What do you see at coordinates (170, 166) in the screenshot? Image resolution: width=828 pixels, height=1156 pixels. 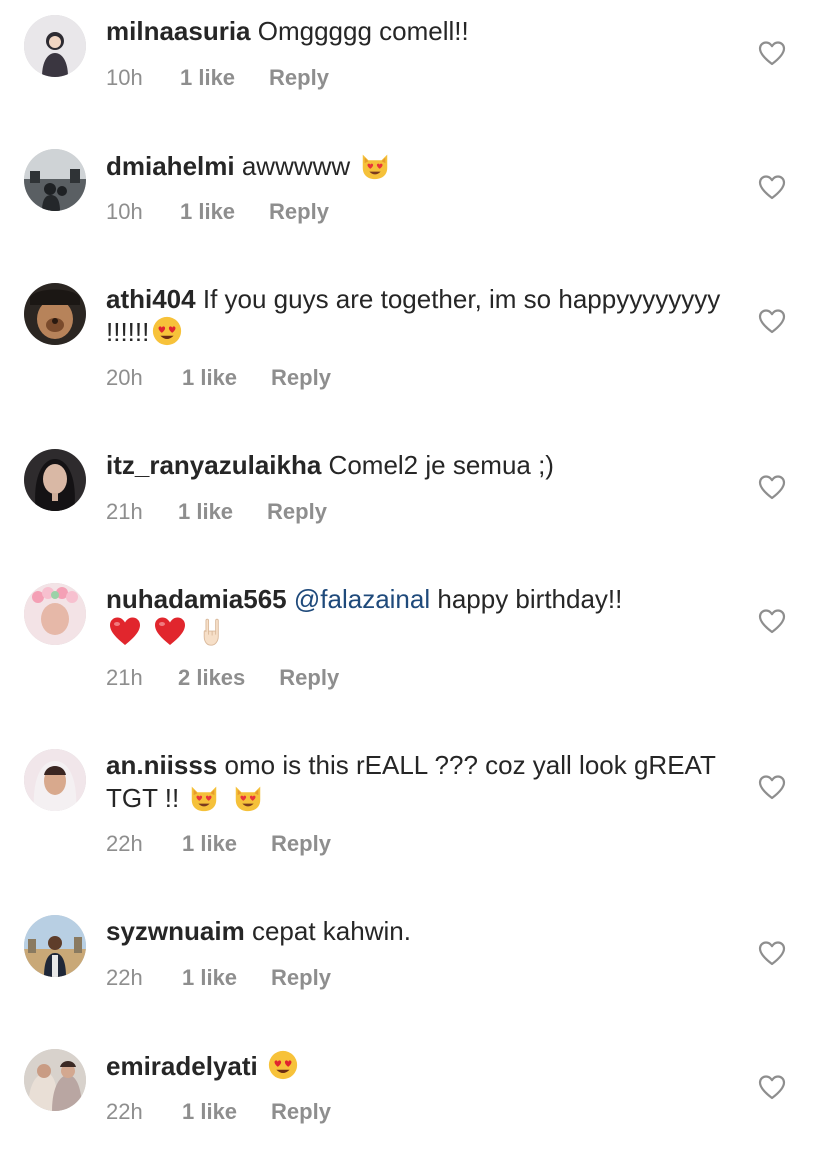 I see `username: dmiahelmi` at bounding box center [170, 166].